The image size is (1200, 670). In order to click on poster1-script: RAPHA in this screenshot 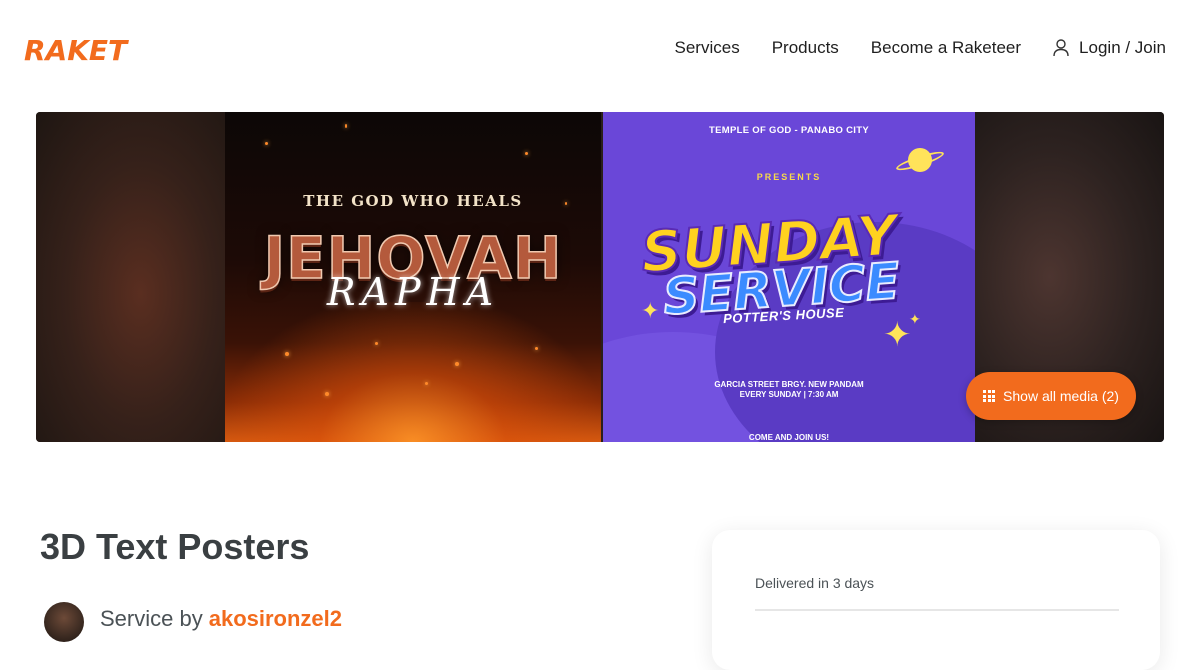, I will do `click(413, 292)`.